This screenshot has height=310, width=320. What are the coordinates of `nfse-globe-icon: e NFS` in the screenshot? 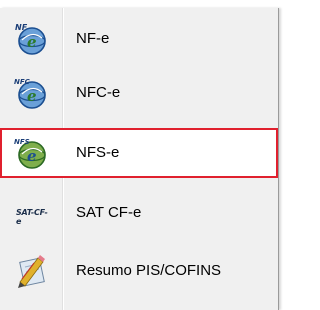 It's located at (31, 153).